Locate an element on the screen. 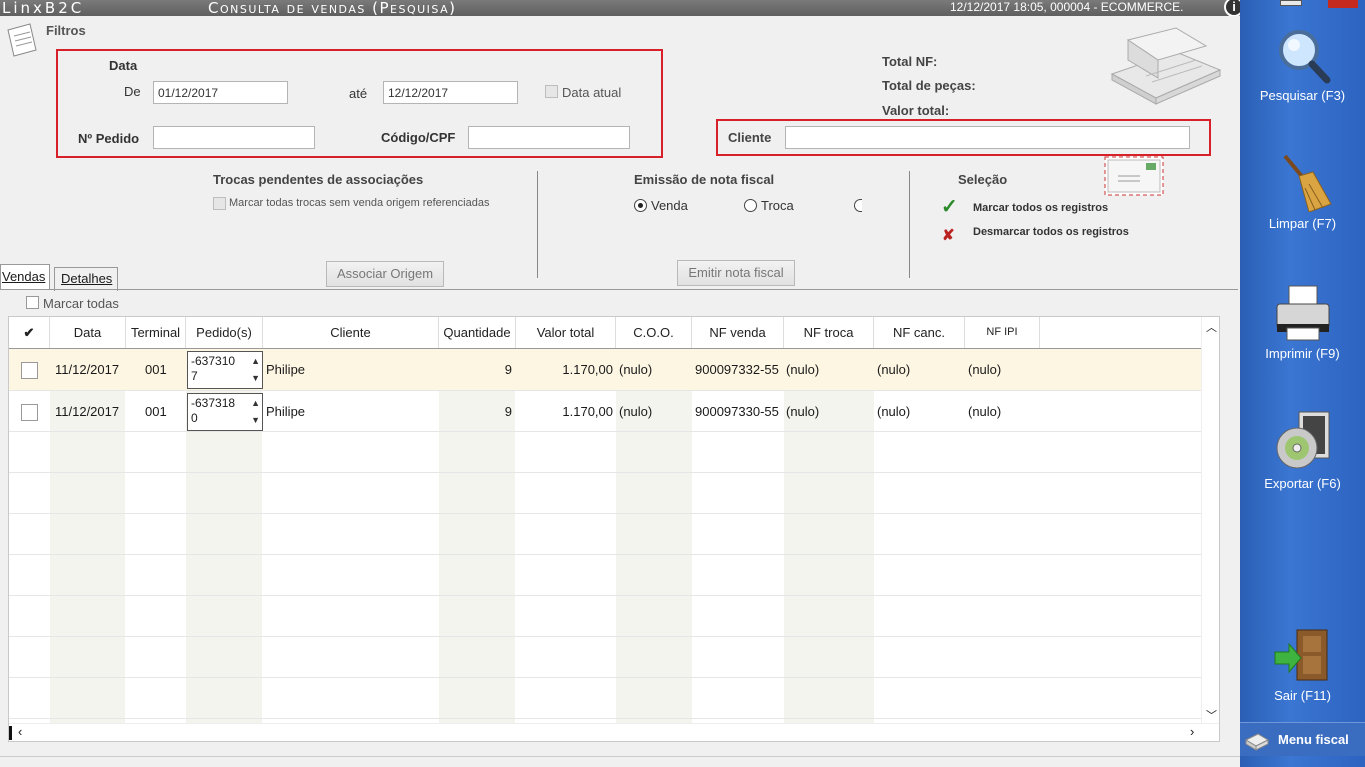 The width and height of the screenshot is (1365, 767). scroll-right-icon: › is located at coordinates (1192, 731).